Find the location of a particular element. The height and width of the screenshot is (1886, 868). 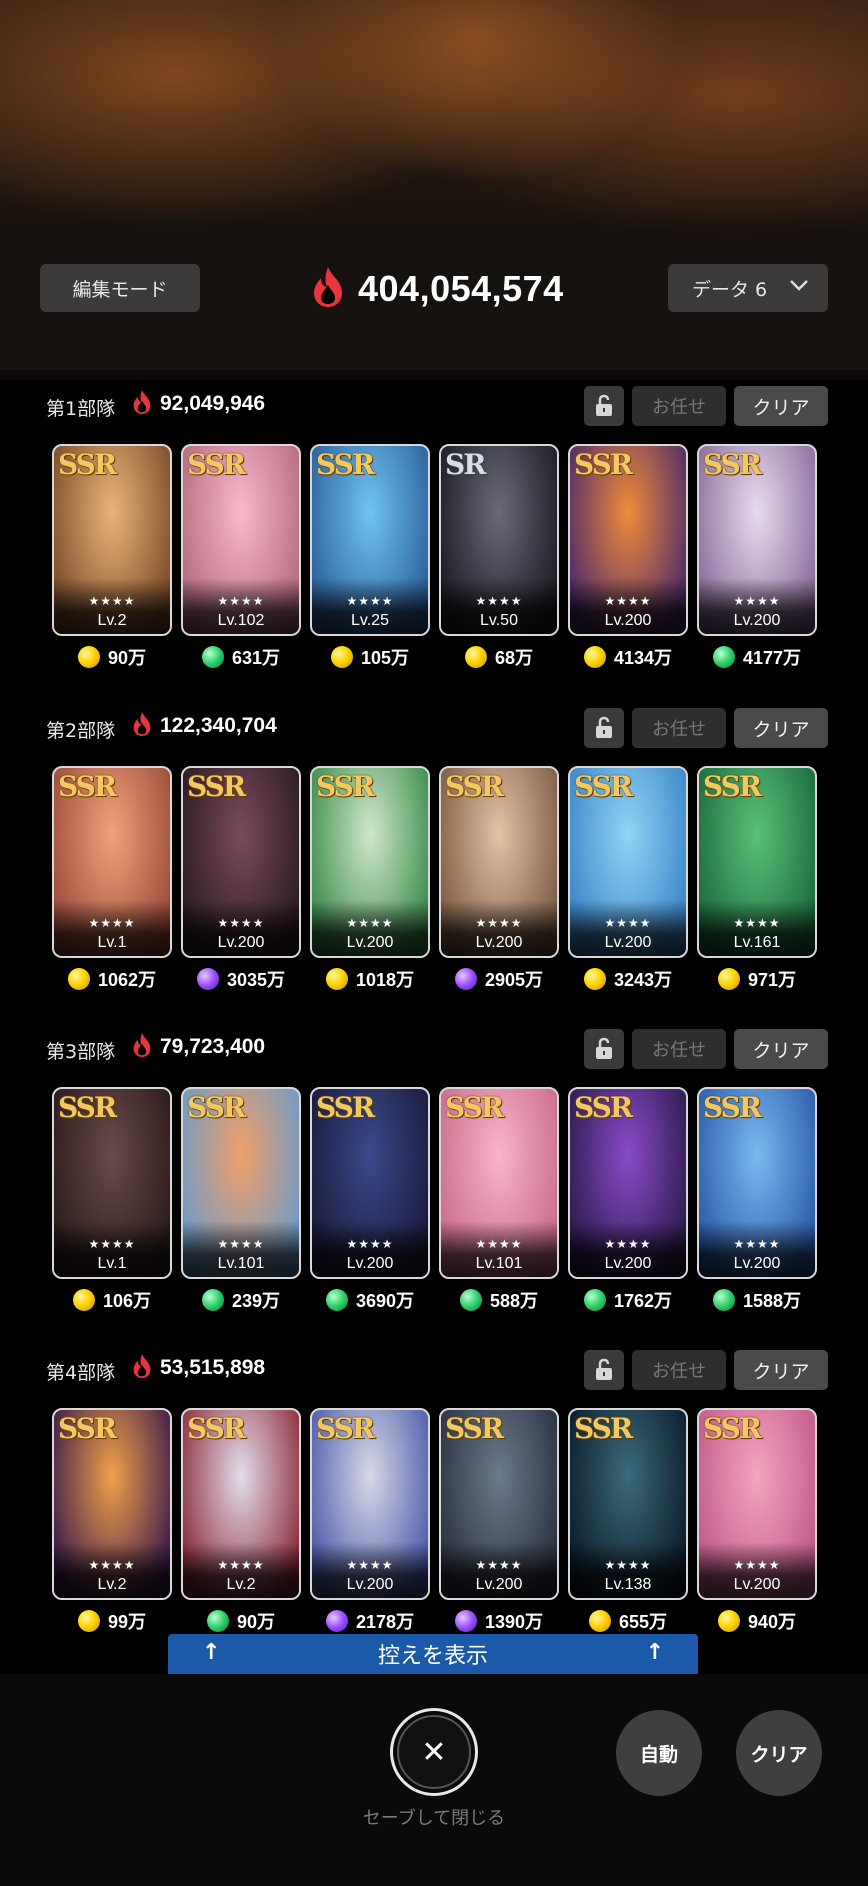

power-cost-value: 1062万 is located at coordinates (127, 980).